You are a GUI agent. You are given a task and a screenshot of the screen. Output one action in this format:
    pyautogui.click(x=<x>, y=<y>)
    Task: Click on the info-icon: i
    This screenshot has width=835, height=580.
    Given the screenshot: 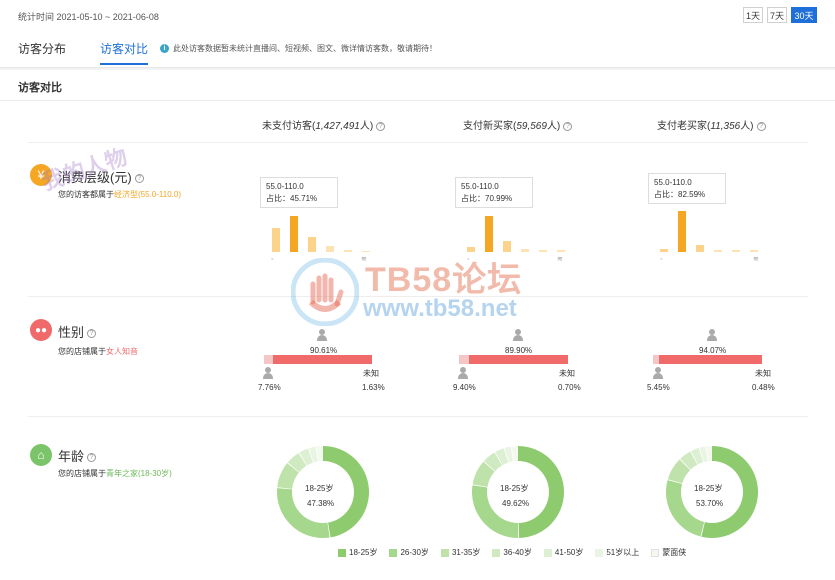 What is the action you would take?
    pyautogui.click(x=164, y=48)
    